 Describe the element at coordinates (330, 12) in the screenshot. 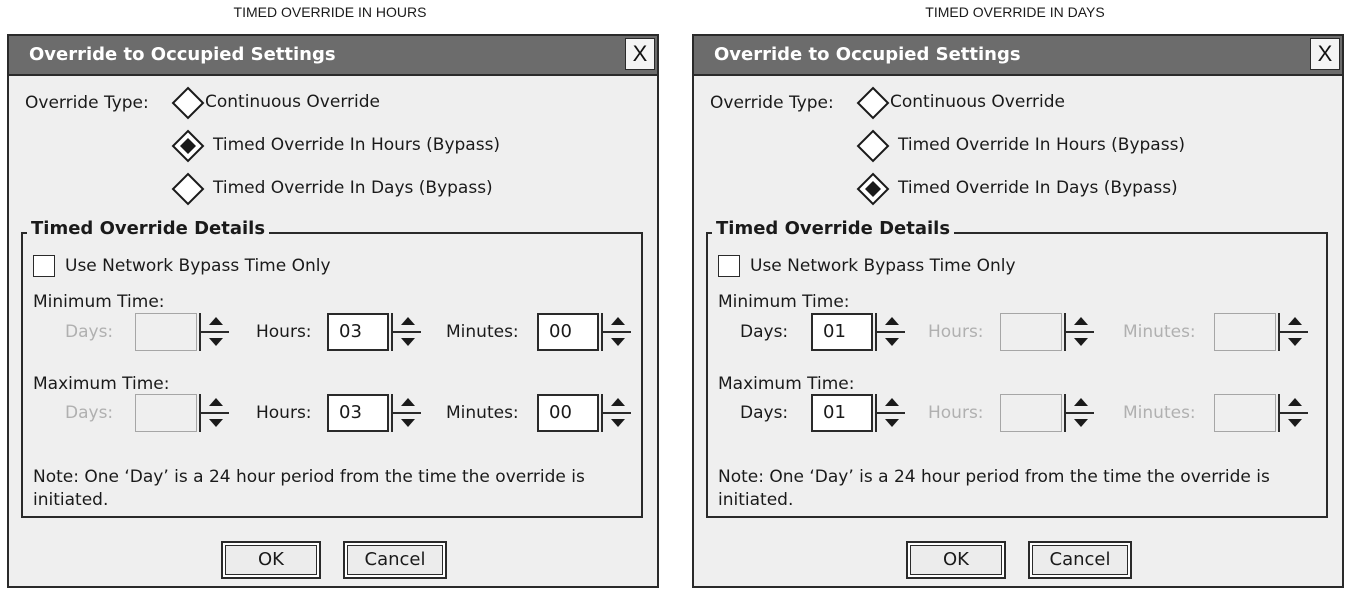

I see `caption-hours: TIMED OVERRIDE IN HOURS` at that location.